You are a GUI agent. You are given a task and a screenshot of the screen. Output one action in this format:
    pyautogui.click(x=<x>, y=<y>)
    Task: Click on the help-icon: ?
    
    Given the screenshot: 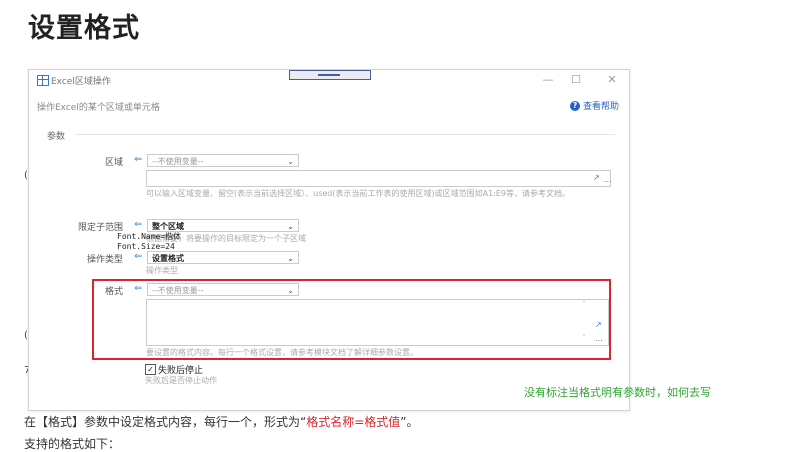 What is the action you would take?
    pyautogui.click(x=574, y=105)
    